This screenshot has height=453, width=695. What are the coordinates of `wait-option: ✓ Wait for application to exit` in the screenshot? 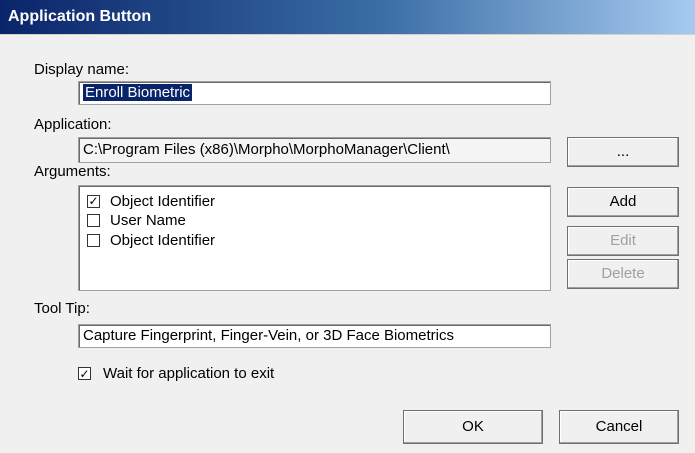 It's located at (176, 373).